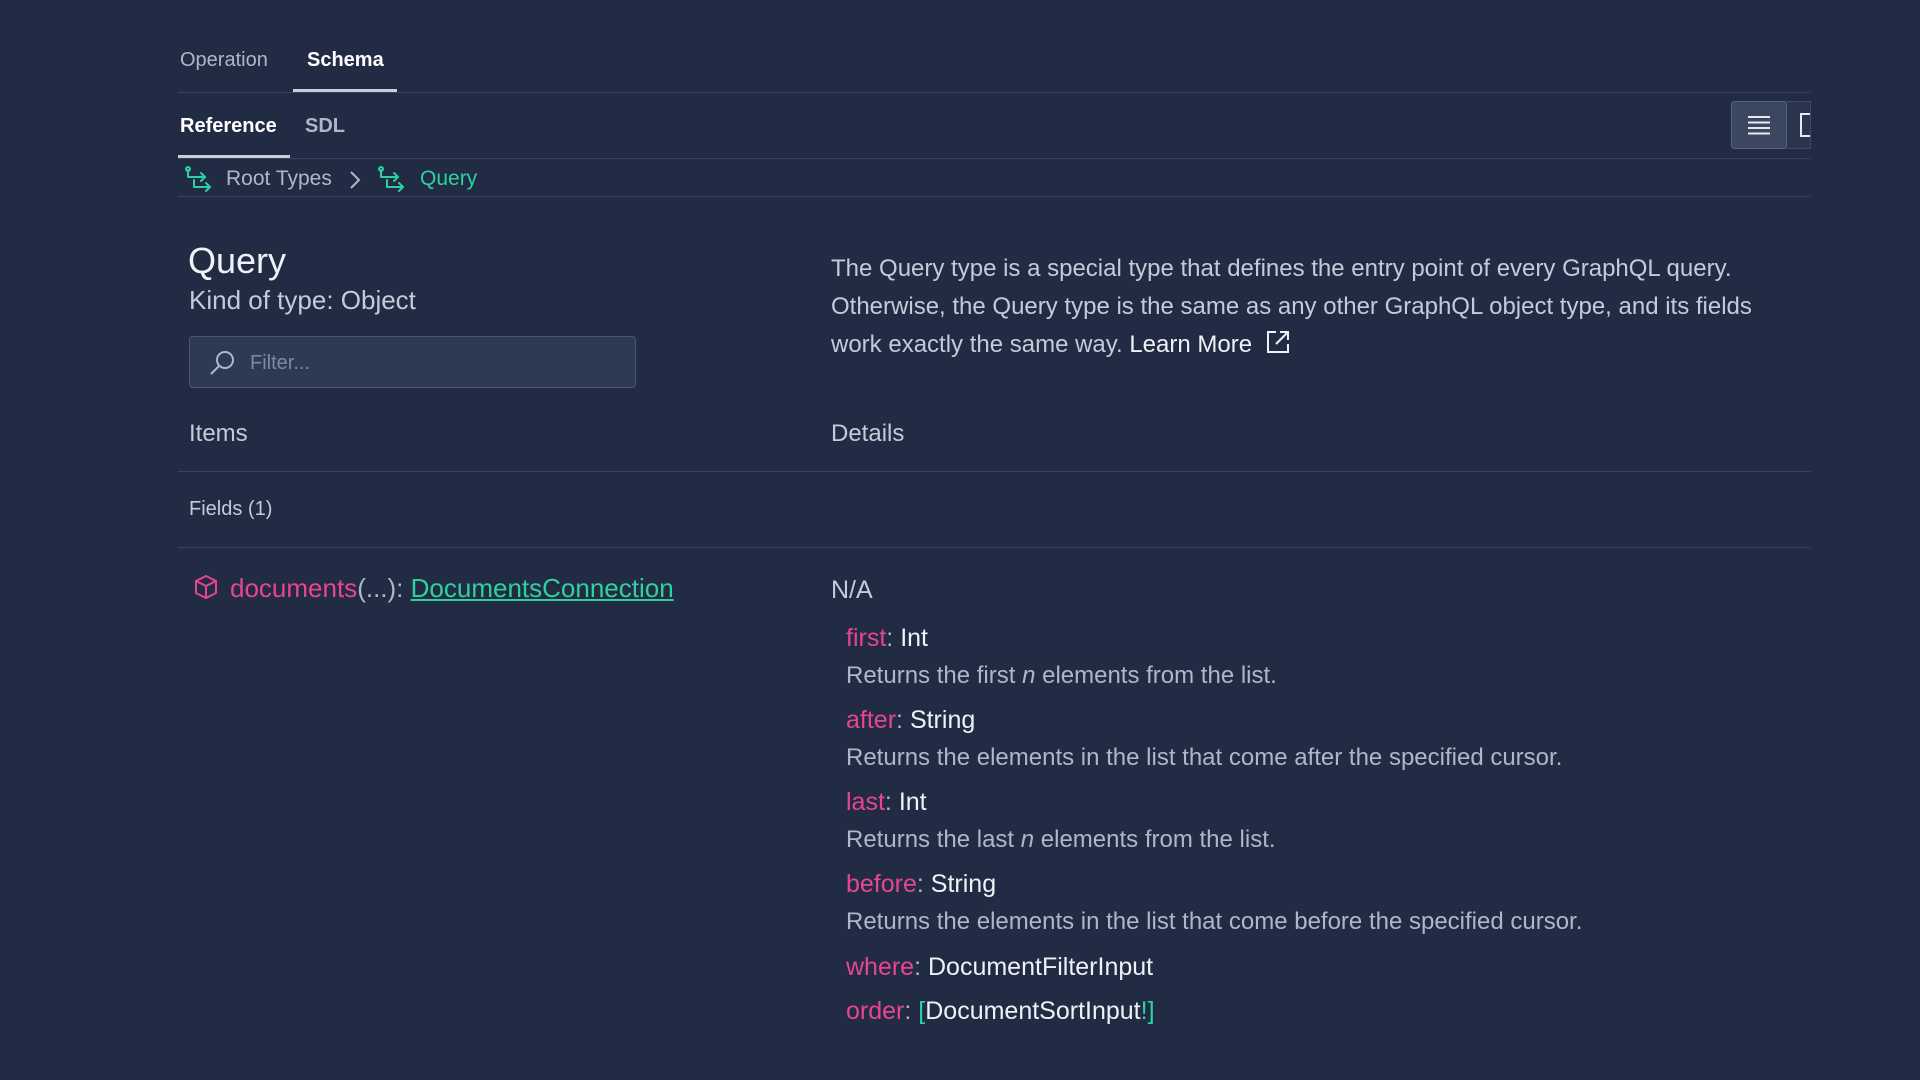 This screenshot has width=1920, height=1080. Describe the element at coordinates (206, 587) in the screenshot. I see `cube-icon` at that location.